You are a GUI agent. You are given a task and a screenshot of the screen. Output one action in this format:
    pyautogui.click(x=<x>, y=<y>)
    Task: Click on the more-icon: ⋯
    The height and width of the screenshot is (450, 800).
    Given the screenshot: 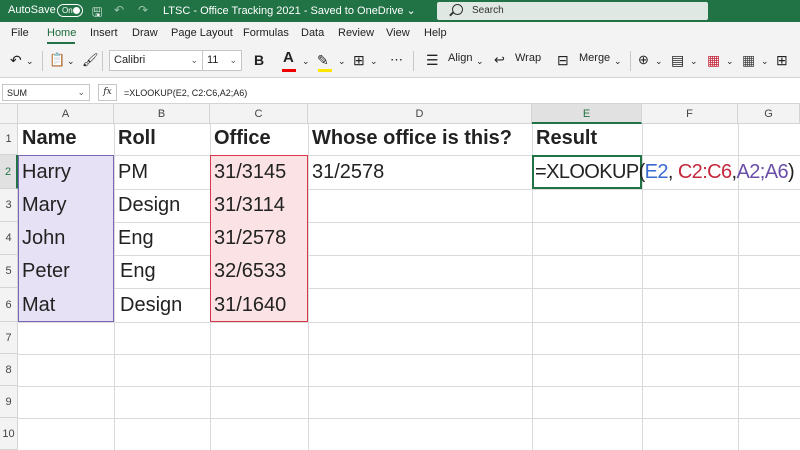 What is the action you would take?
    pyautogui.click(x=396, y=60)
    